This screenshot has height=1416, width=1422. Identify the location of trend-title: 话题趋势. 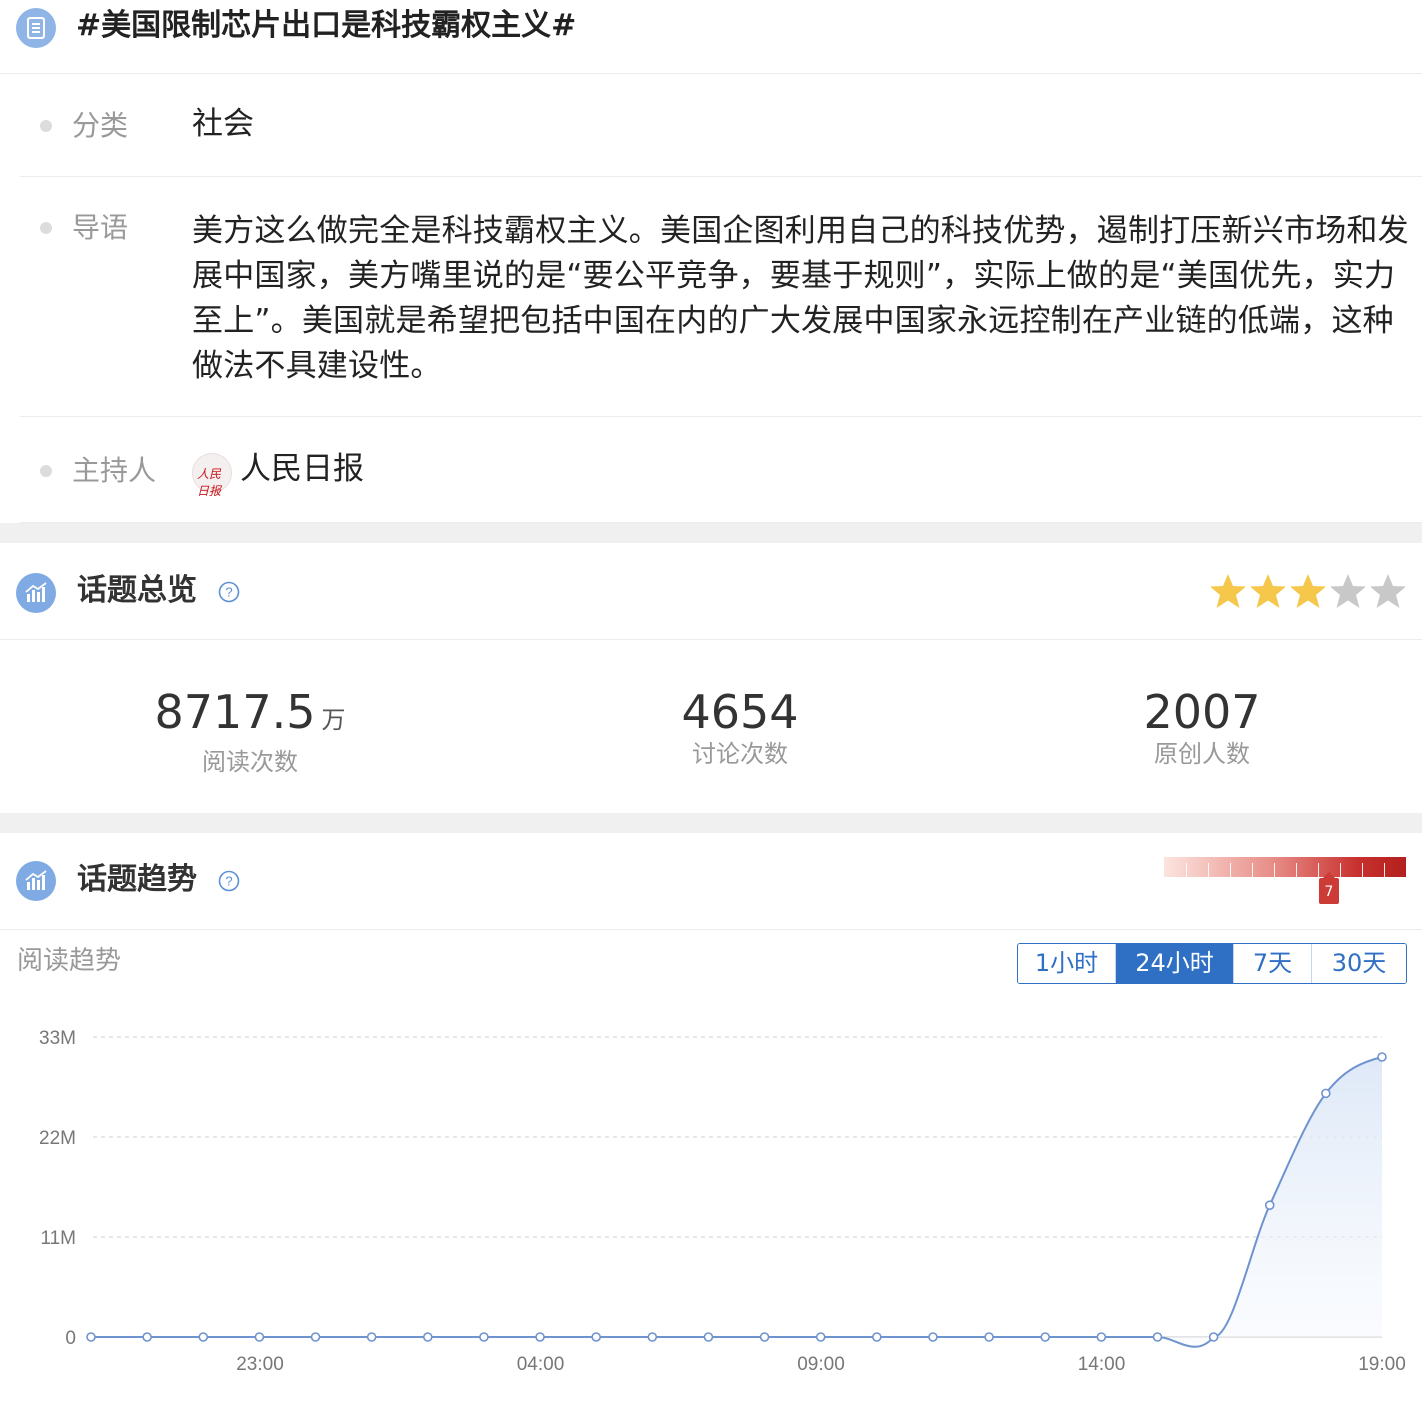
(137, 879).